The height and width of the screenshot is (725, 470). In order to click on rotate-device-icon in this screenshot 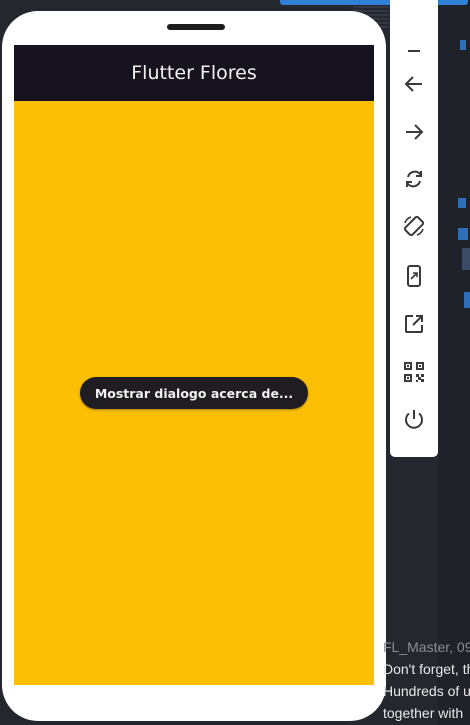, I will do `click(414, 226)`.